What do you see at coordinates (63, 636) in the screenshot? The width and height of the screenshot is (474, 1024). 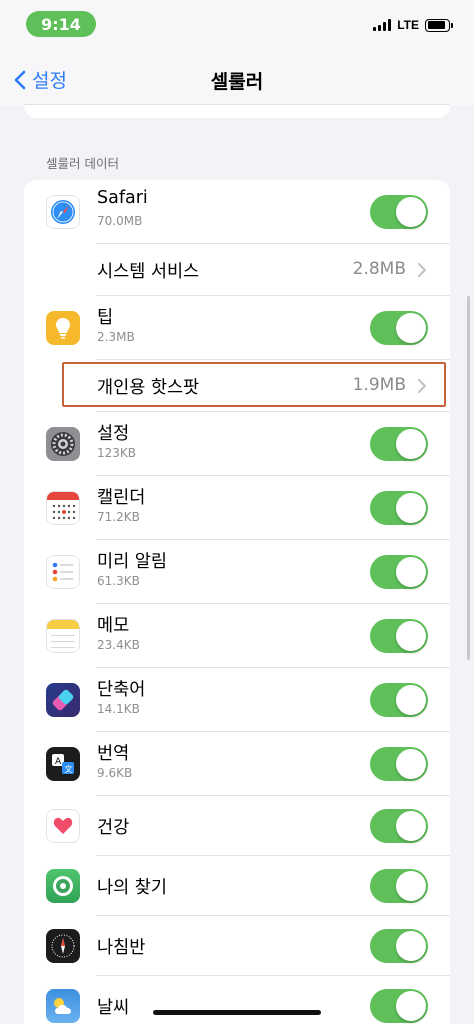 I see `notes-icon` at bounding box center [63, 636].